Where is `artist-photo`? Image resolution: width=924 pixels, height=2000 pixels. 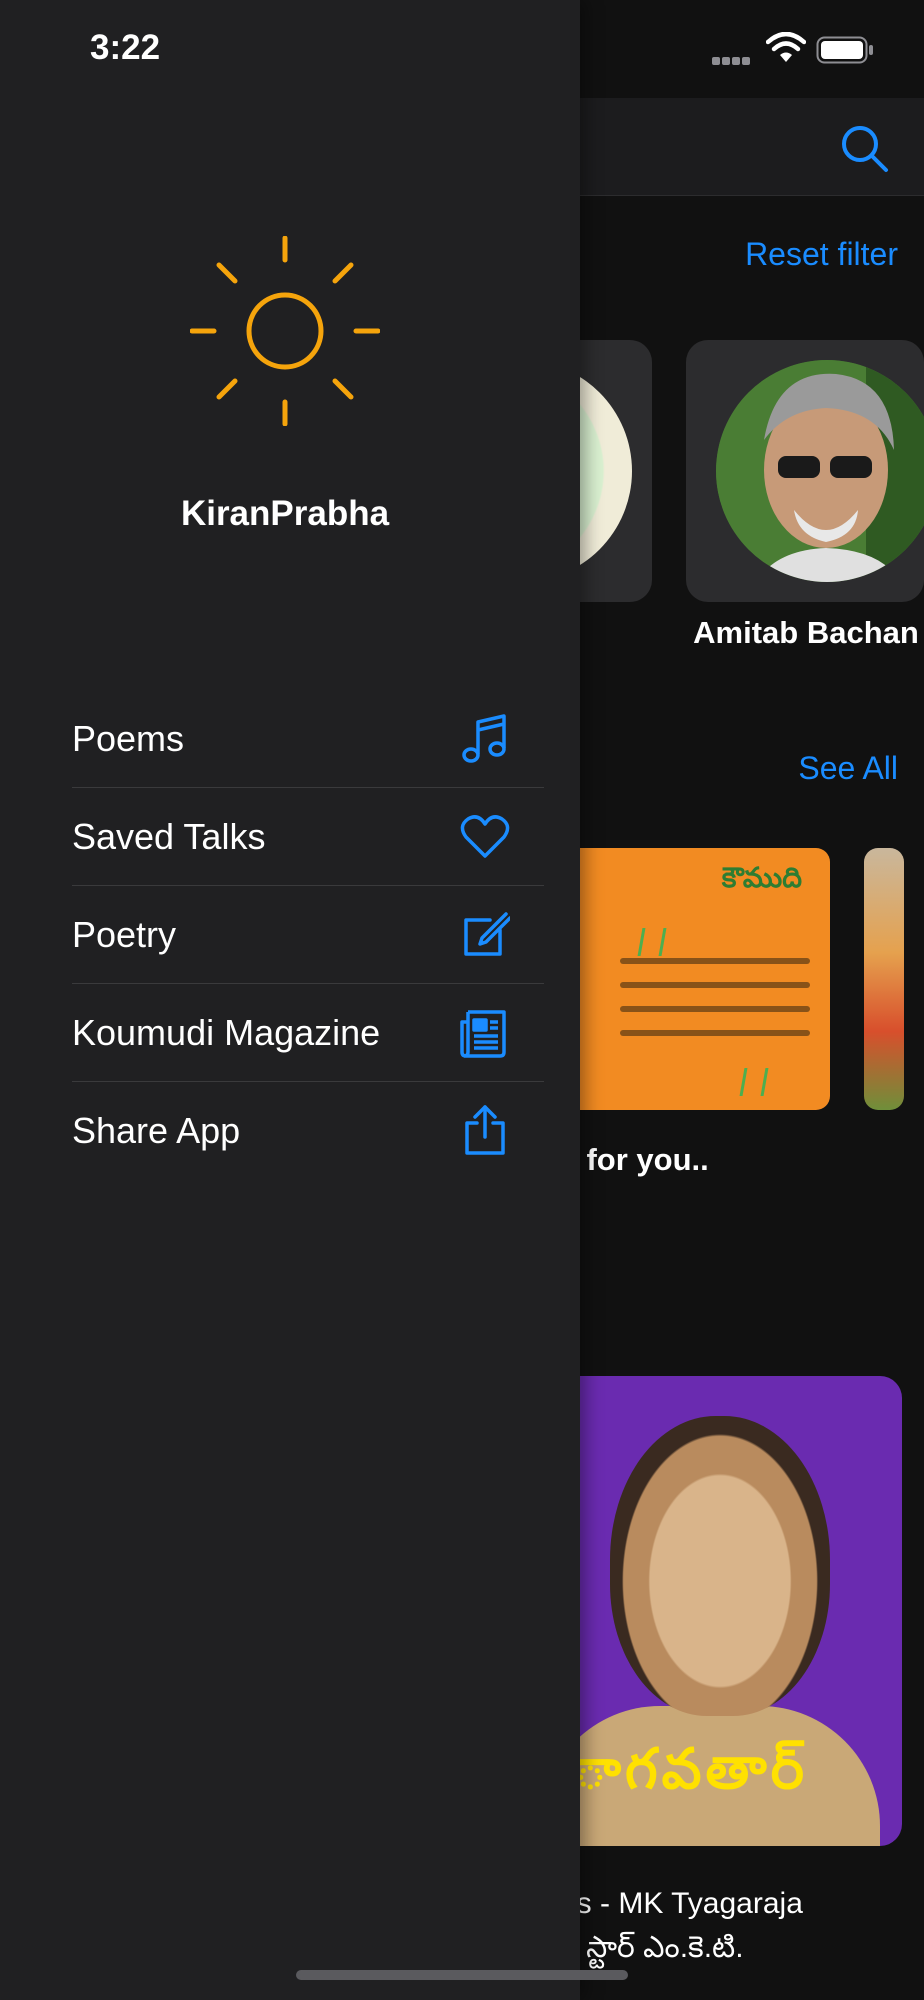 artist-photo is located at coordinates (820, 471).